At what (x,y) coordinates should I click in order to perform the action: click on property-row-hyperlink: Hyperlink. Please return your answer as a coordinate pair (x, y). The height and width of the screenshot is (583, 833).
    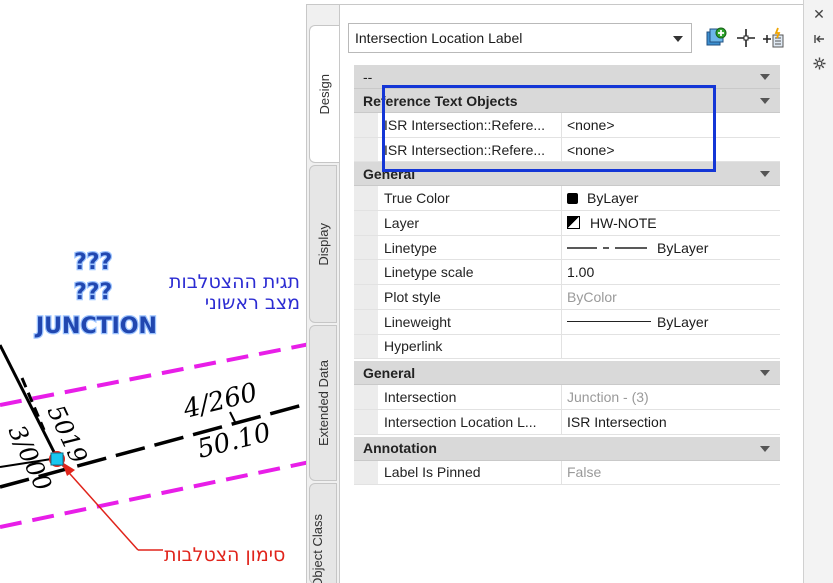
    Looking at the image, I should click on (567, 347).